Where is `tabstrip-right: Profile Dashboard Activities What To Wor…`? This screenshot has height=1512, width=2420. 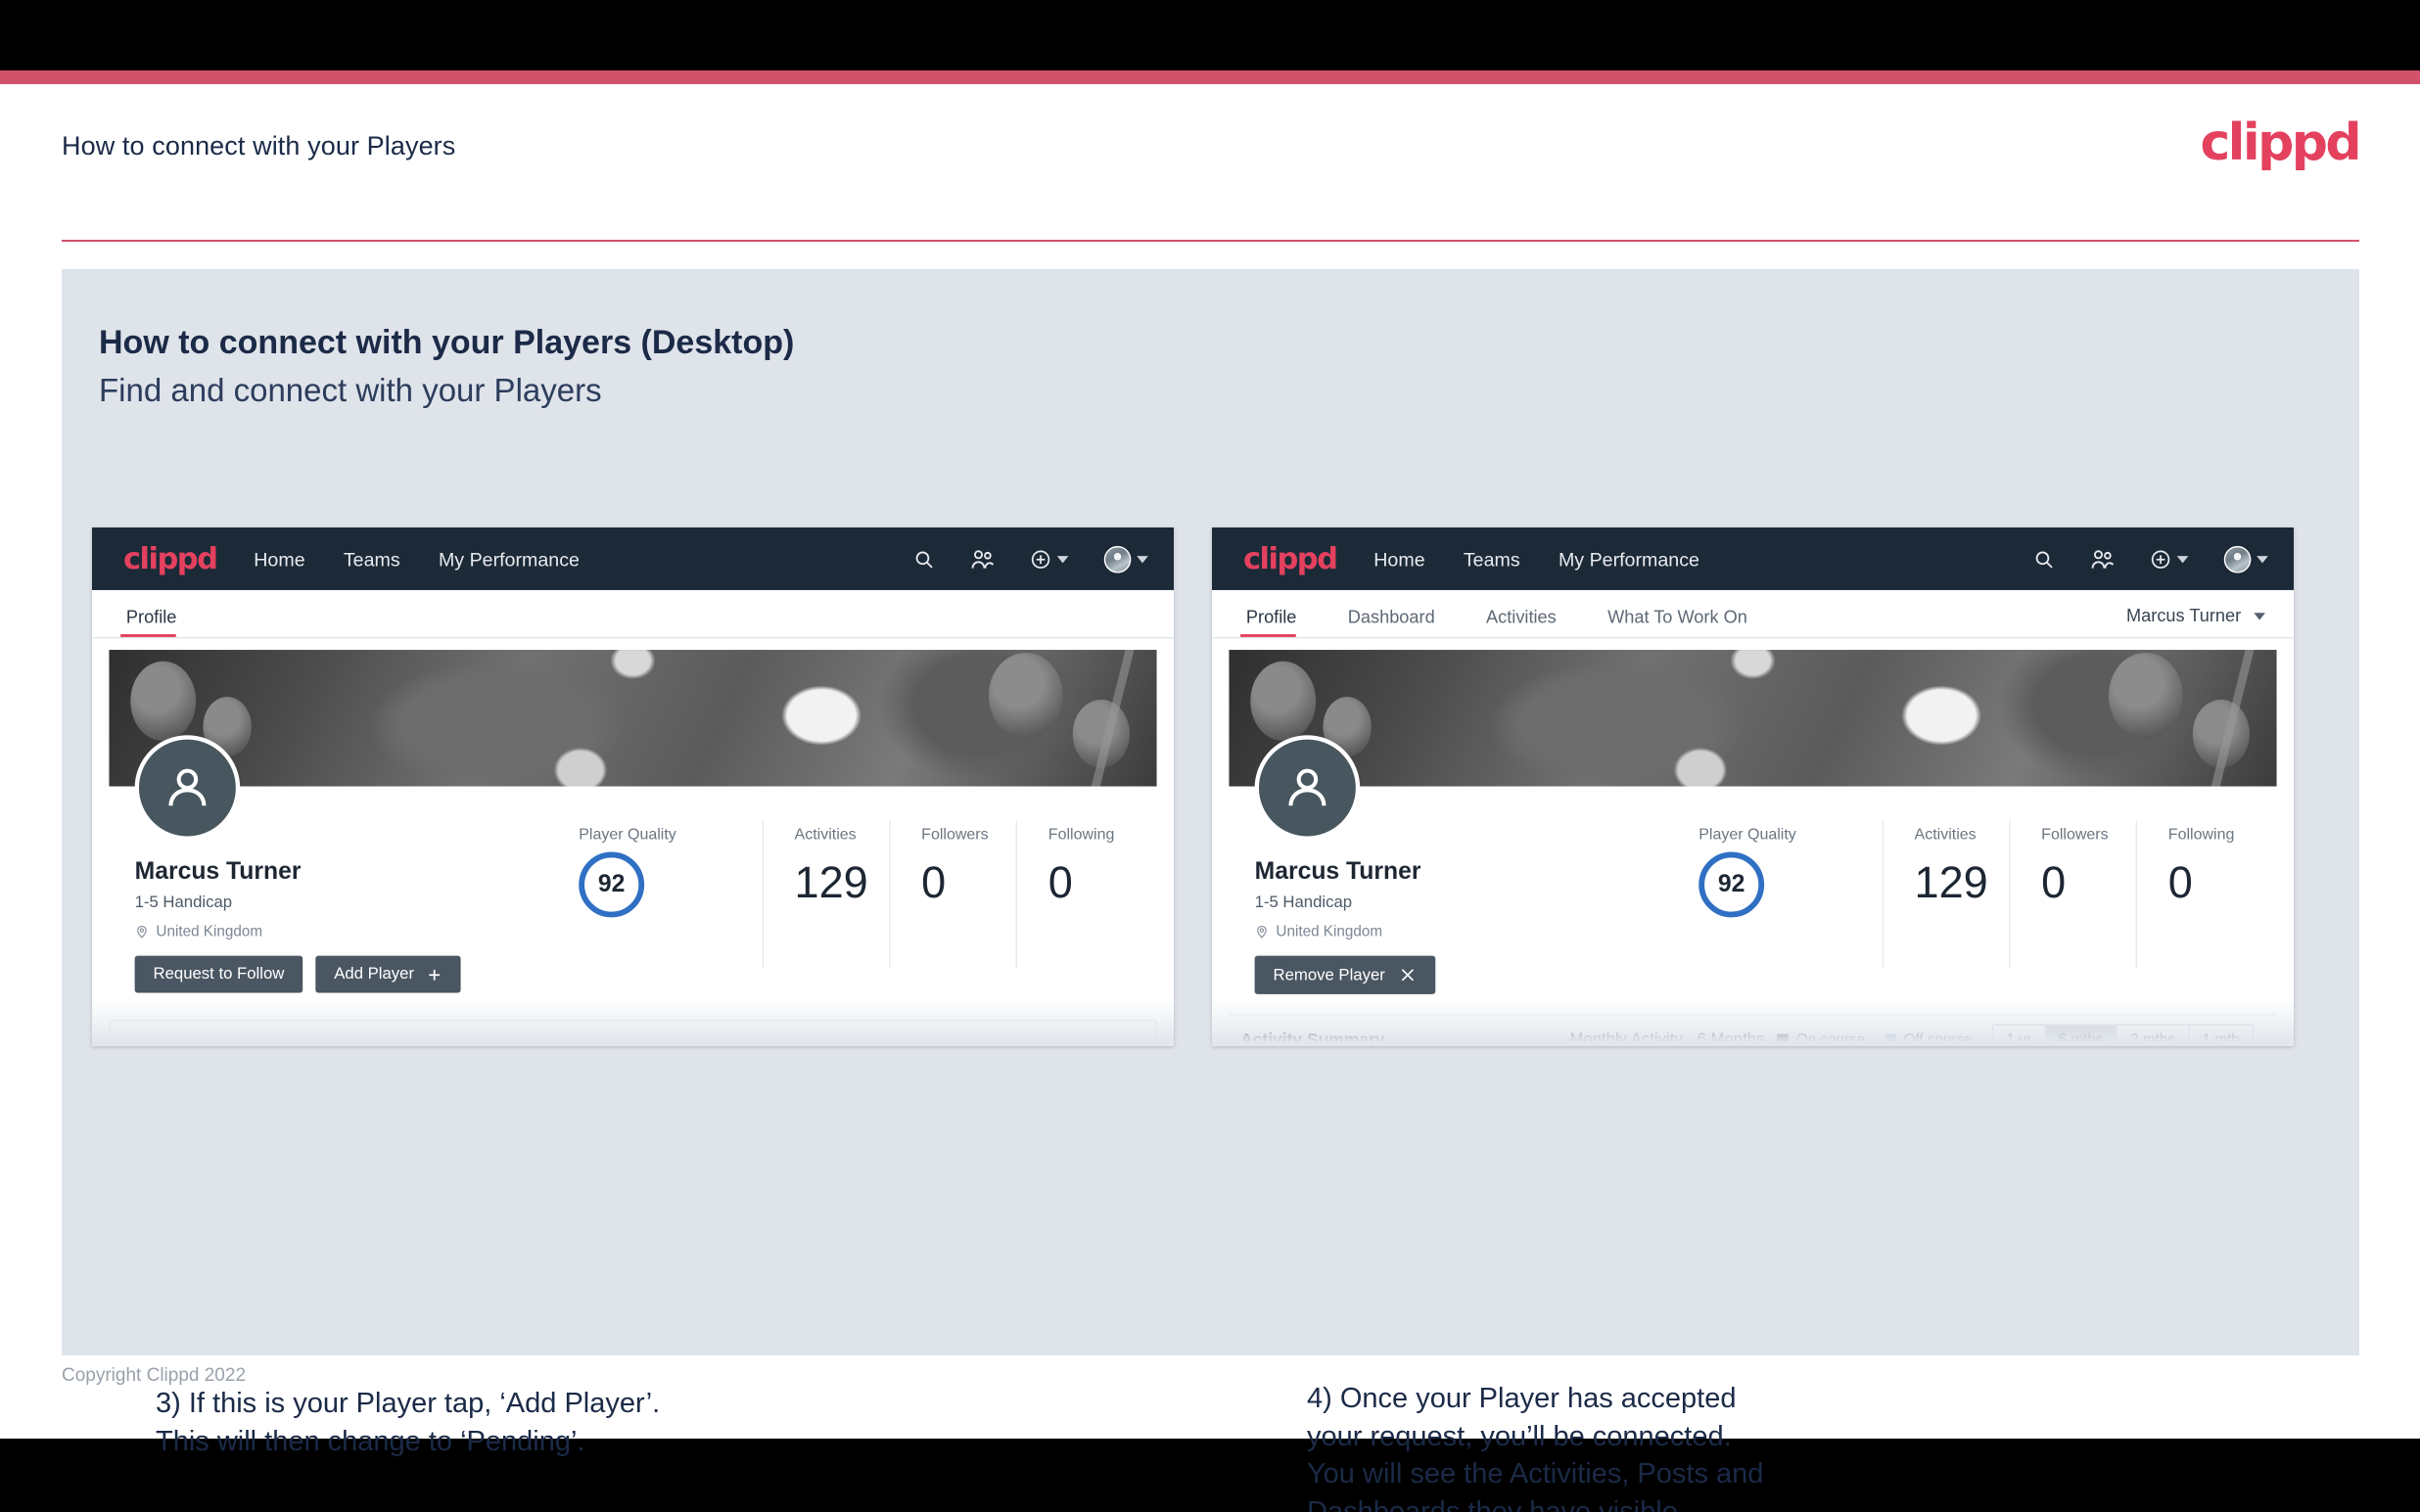 tabstrip-right: Profile Dashboard Activities What To Wor… is located at coordinates (1753, 614).